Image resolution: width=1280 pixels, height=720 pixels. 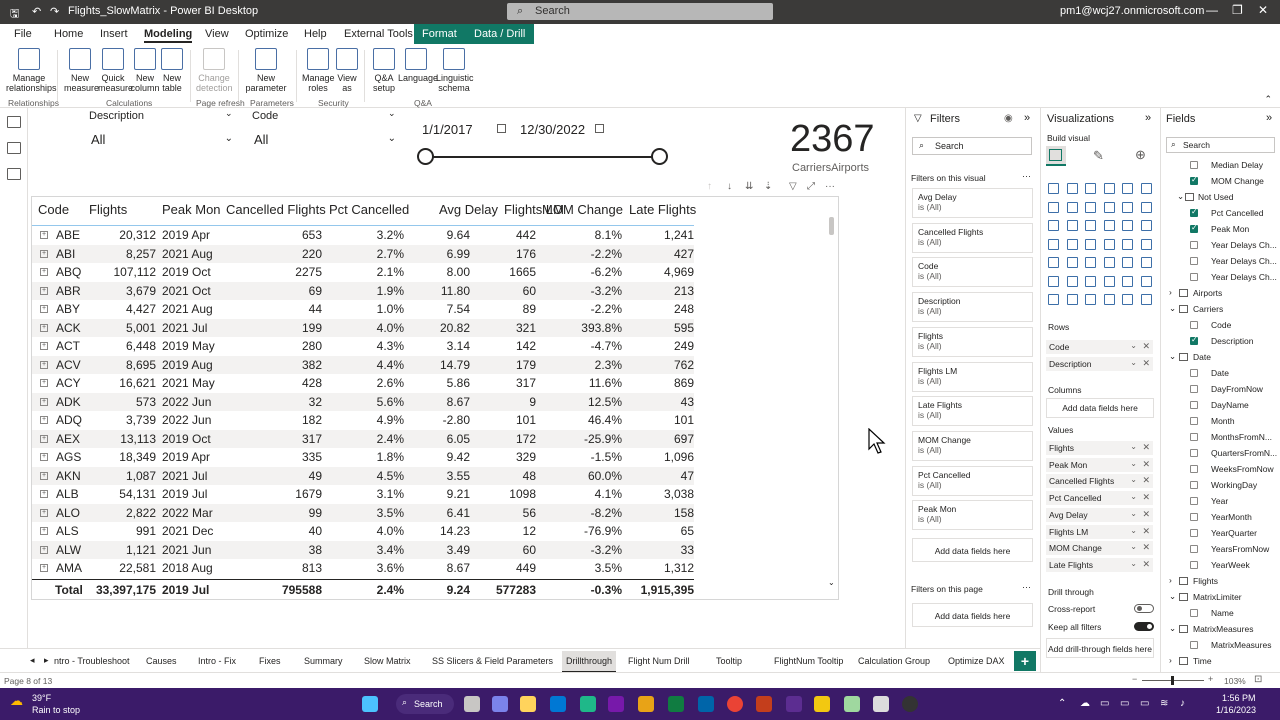 I want to click on table-row: + ADQ 3,739 2022 Jun 182 4.9% -2.80 101 46.4% 101, so click(x=363, y=420).